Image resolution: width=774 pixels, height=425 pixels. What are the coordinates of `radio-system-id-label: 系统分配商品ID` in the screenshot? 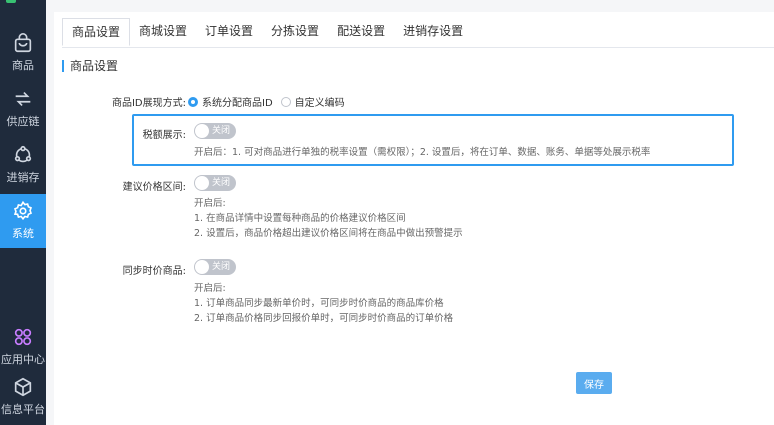 It's located at (237, 101).